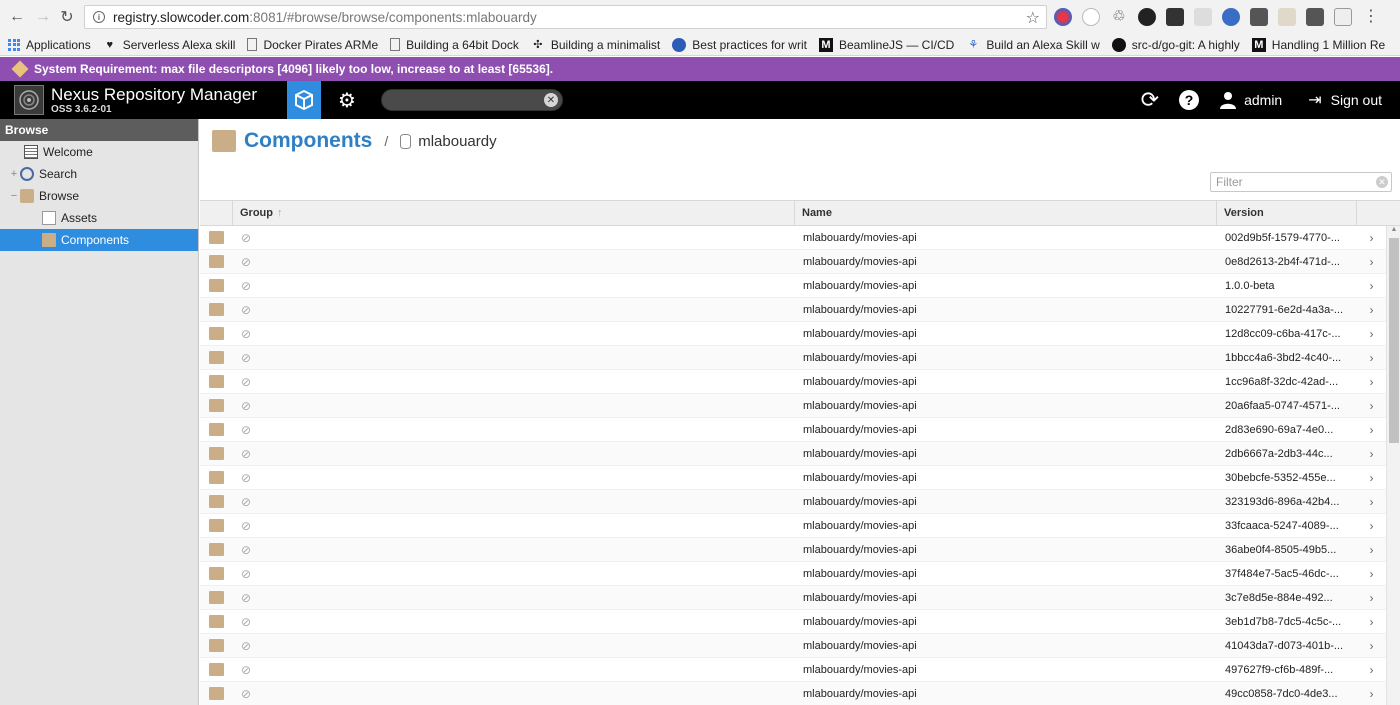 The image size is (1400, 705). Describe the element at coordinates (595, 45) in the screenshot. I see `bookmark-item: ✣ Building a minimalist` at that location.